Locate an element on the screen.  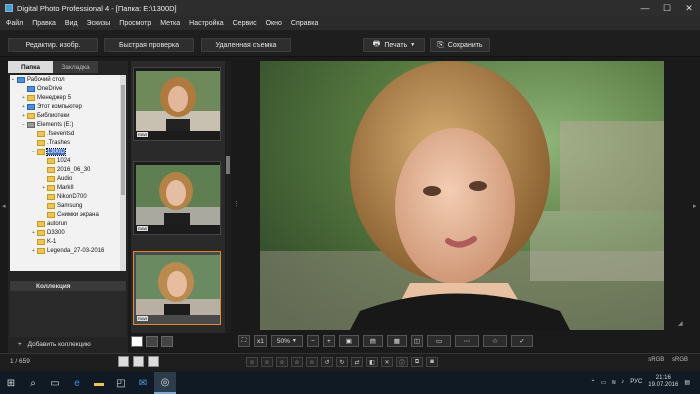
search-icon: ⌕ is located at coordinates (33, 383).